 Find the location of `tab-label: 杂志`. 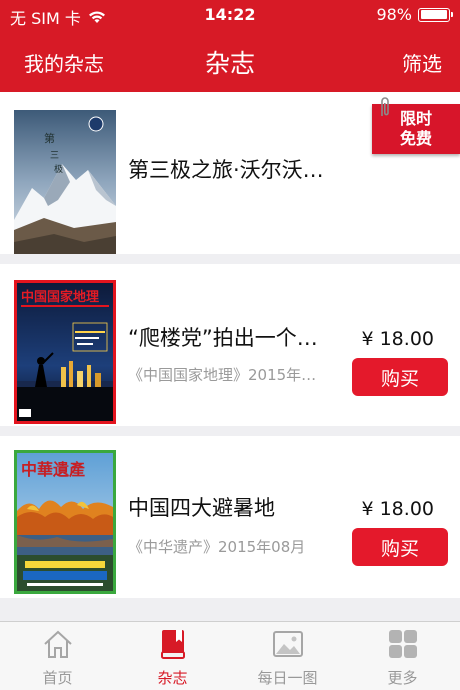

tab-label: 杂志 is located at coordinates (172, 678).